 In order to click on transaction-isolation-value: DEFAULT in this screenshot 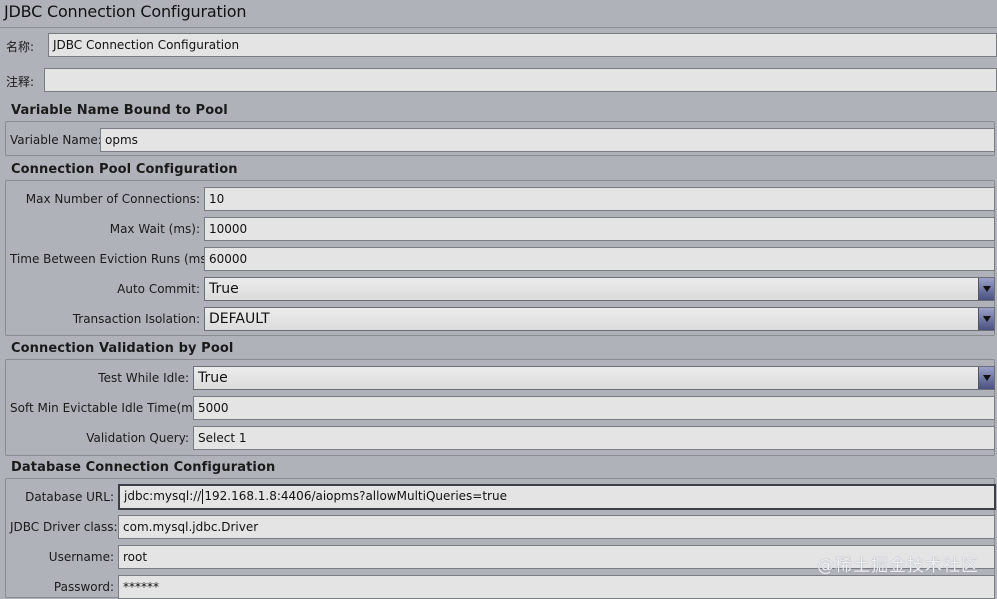, I will do `click(239, 319)`.